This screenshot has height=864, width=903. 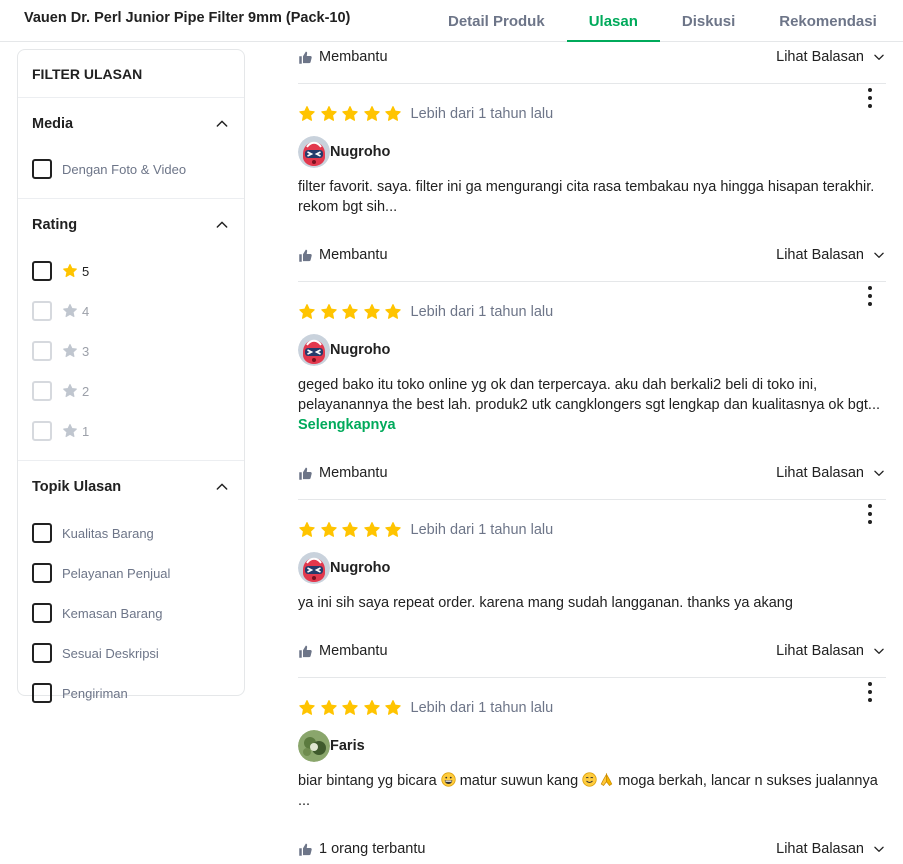 What do you see at coordinates (53, 124) in the screenshot?
I see `filter-media-heading: Media` at bounding box center [53, 124].